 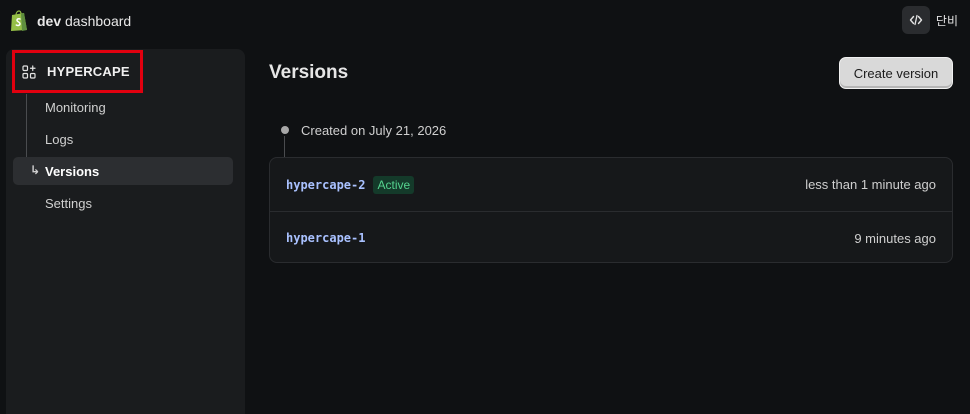 I want to click on user-name: 단비, so click(x=949, y=20).